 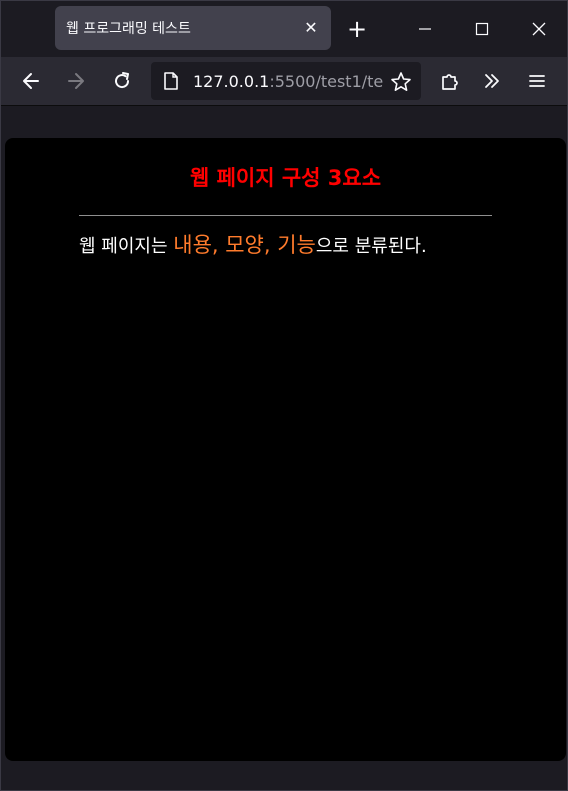 I want to click on tab-title: 웹 프로그래밍 테스트, so click(x=128, y=29).